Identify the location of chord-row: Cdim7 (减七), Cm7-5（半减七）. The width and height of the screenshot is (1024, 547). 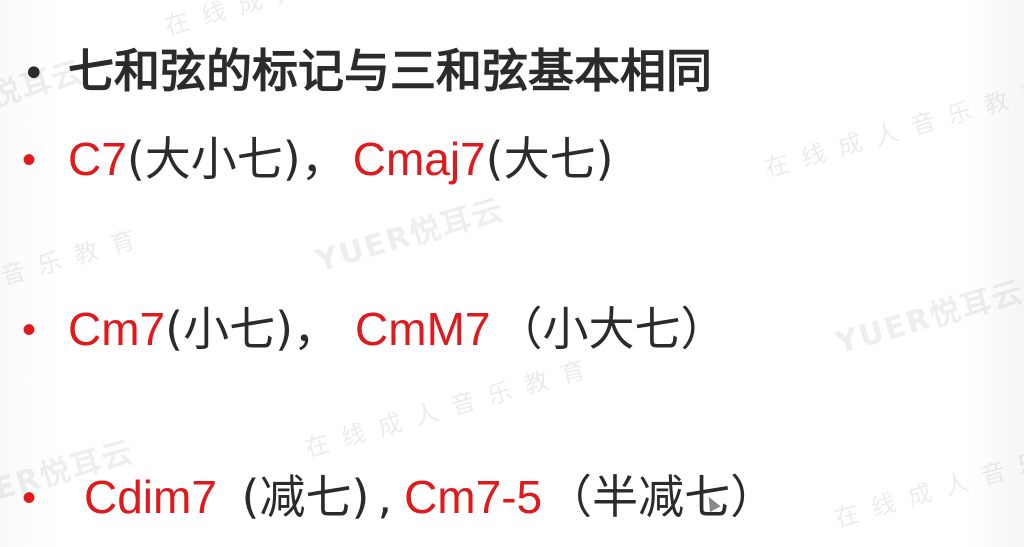
(430, 497).